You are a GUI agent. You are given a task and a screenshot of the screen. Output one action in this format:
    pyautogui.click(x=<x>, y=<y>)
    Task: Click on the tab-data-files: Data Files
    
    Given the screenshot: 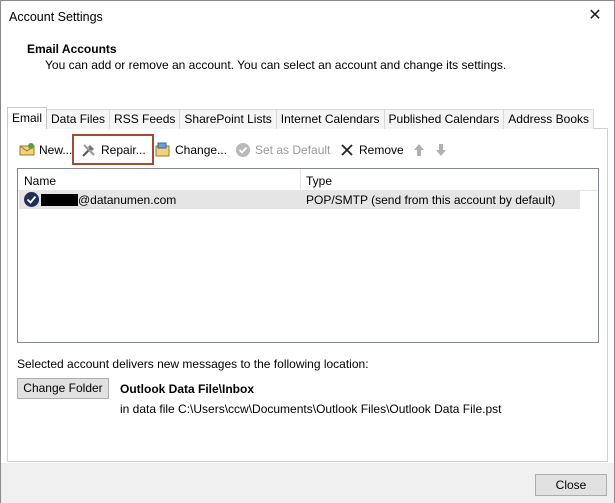 What is the action you would take?
    pyautogui.click(x=78, y=119)
    